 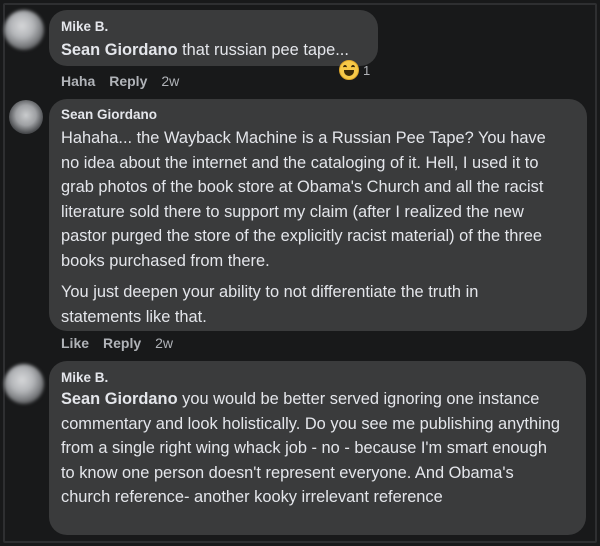 I want to click on comment-author: Sean Giordano, so click(x=109, y=114).